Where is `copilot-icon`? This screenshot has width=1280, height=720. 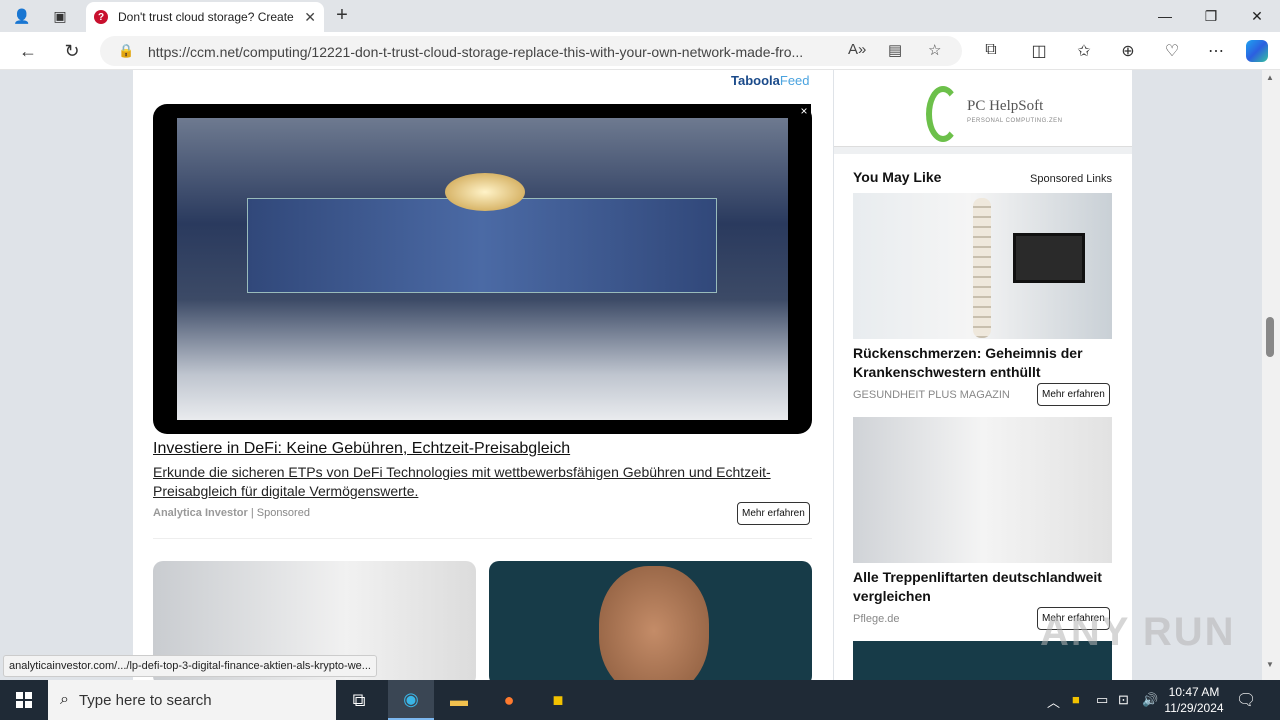 copilot-icon is located at coordinates (1257, 51).